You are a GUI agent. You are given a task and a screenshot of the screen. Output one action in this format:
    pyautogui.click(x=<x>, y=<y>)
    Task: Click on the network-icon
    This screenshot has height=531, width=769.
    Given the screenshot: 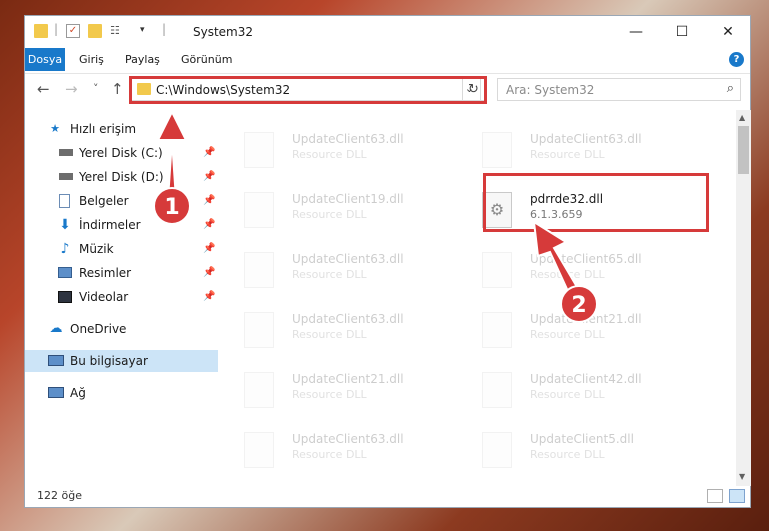 What is the action you would take?
    pyautogui.click(x=56, y=392)
    